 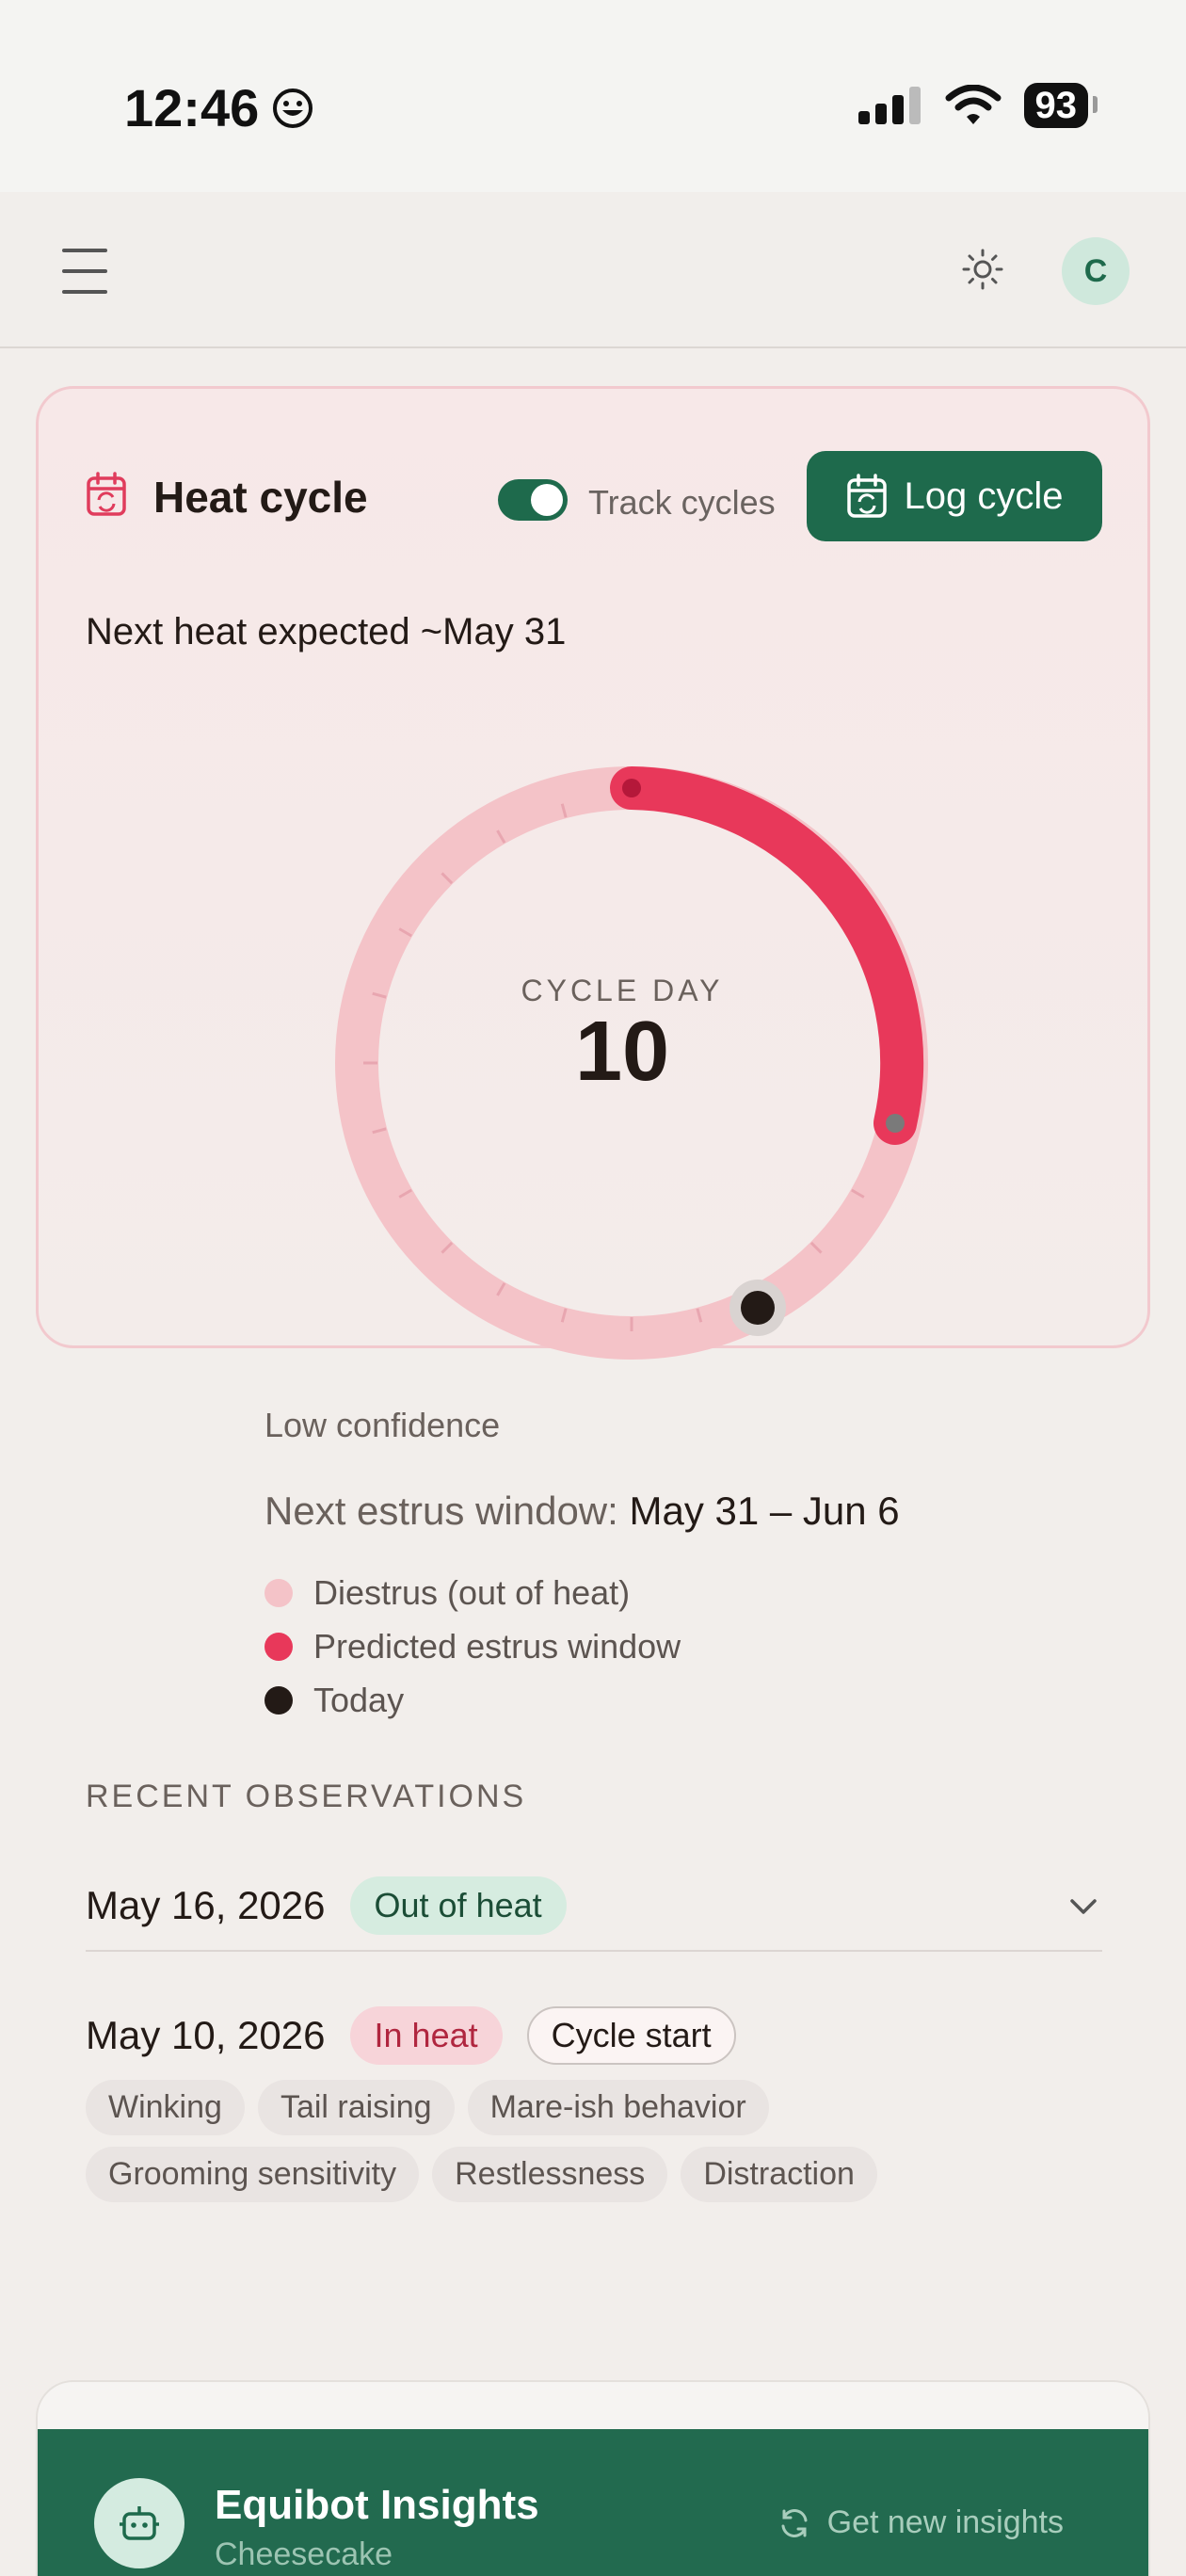 What do you see at coordinates (304, 2554) in the screenshot?
I see `insights-subtitle: Cheesecake` at bounding box center [304, 2554].